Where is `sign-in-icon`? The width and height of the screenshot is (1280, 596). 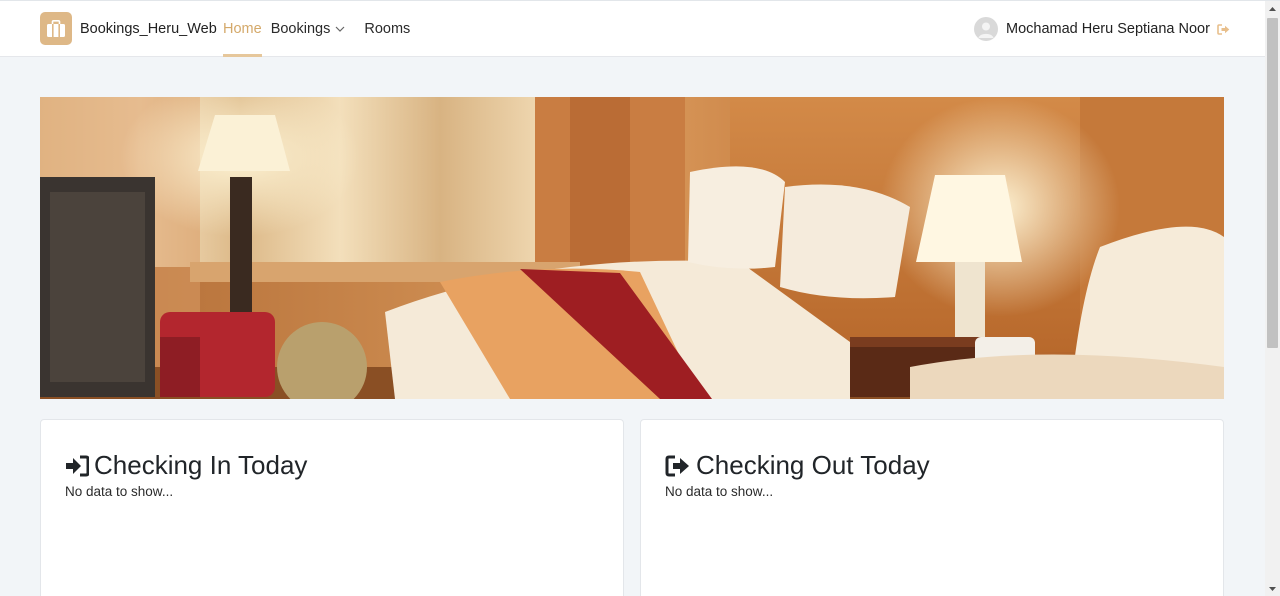 sign-in-icon is located at coordinates (77, 466).